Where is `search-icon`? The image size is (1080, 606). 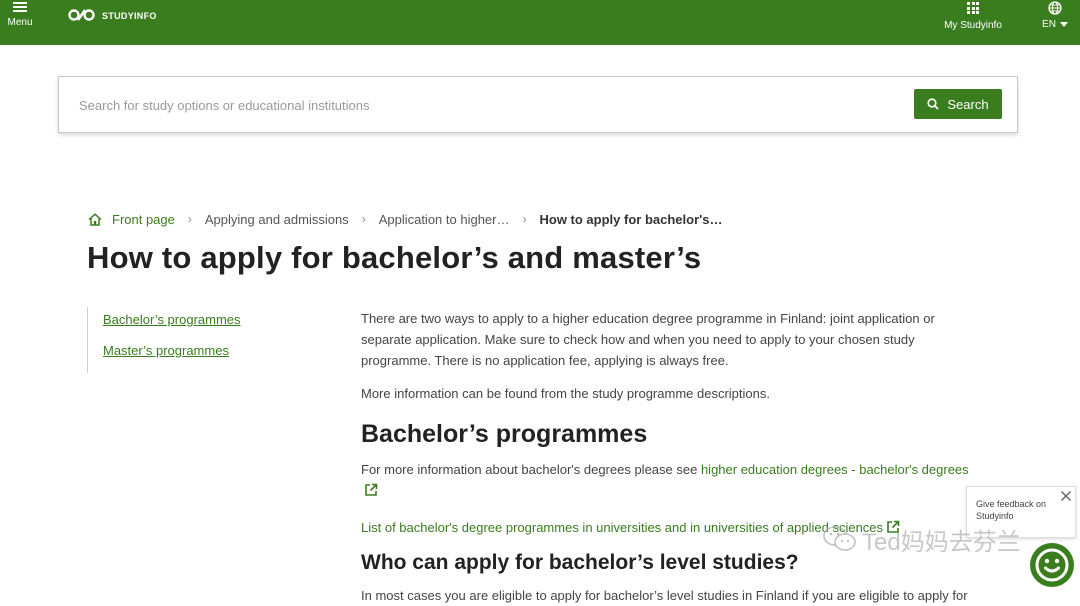 search-icon is located at coordinates (933, 104).